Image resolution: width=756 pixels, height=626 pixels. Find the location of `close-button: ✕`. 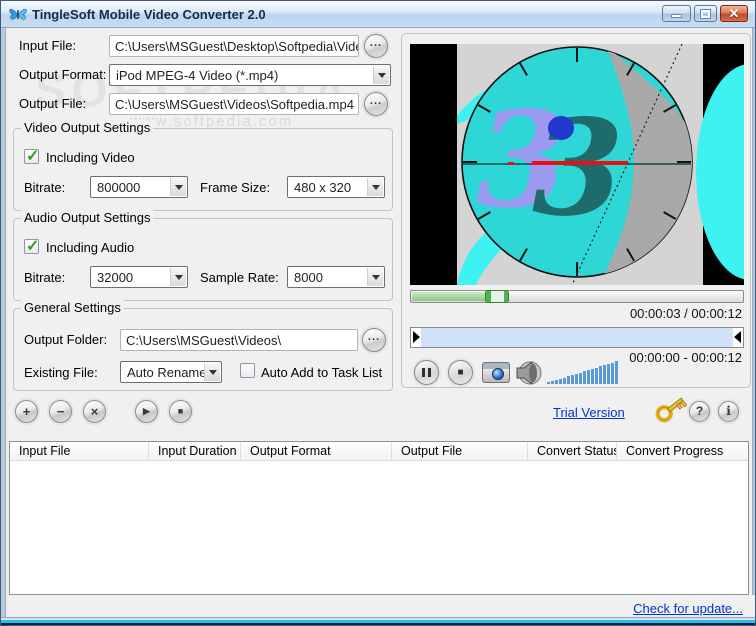

close-button: ✕ is located at coordinates (734, 13).